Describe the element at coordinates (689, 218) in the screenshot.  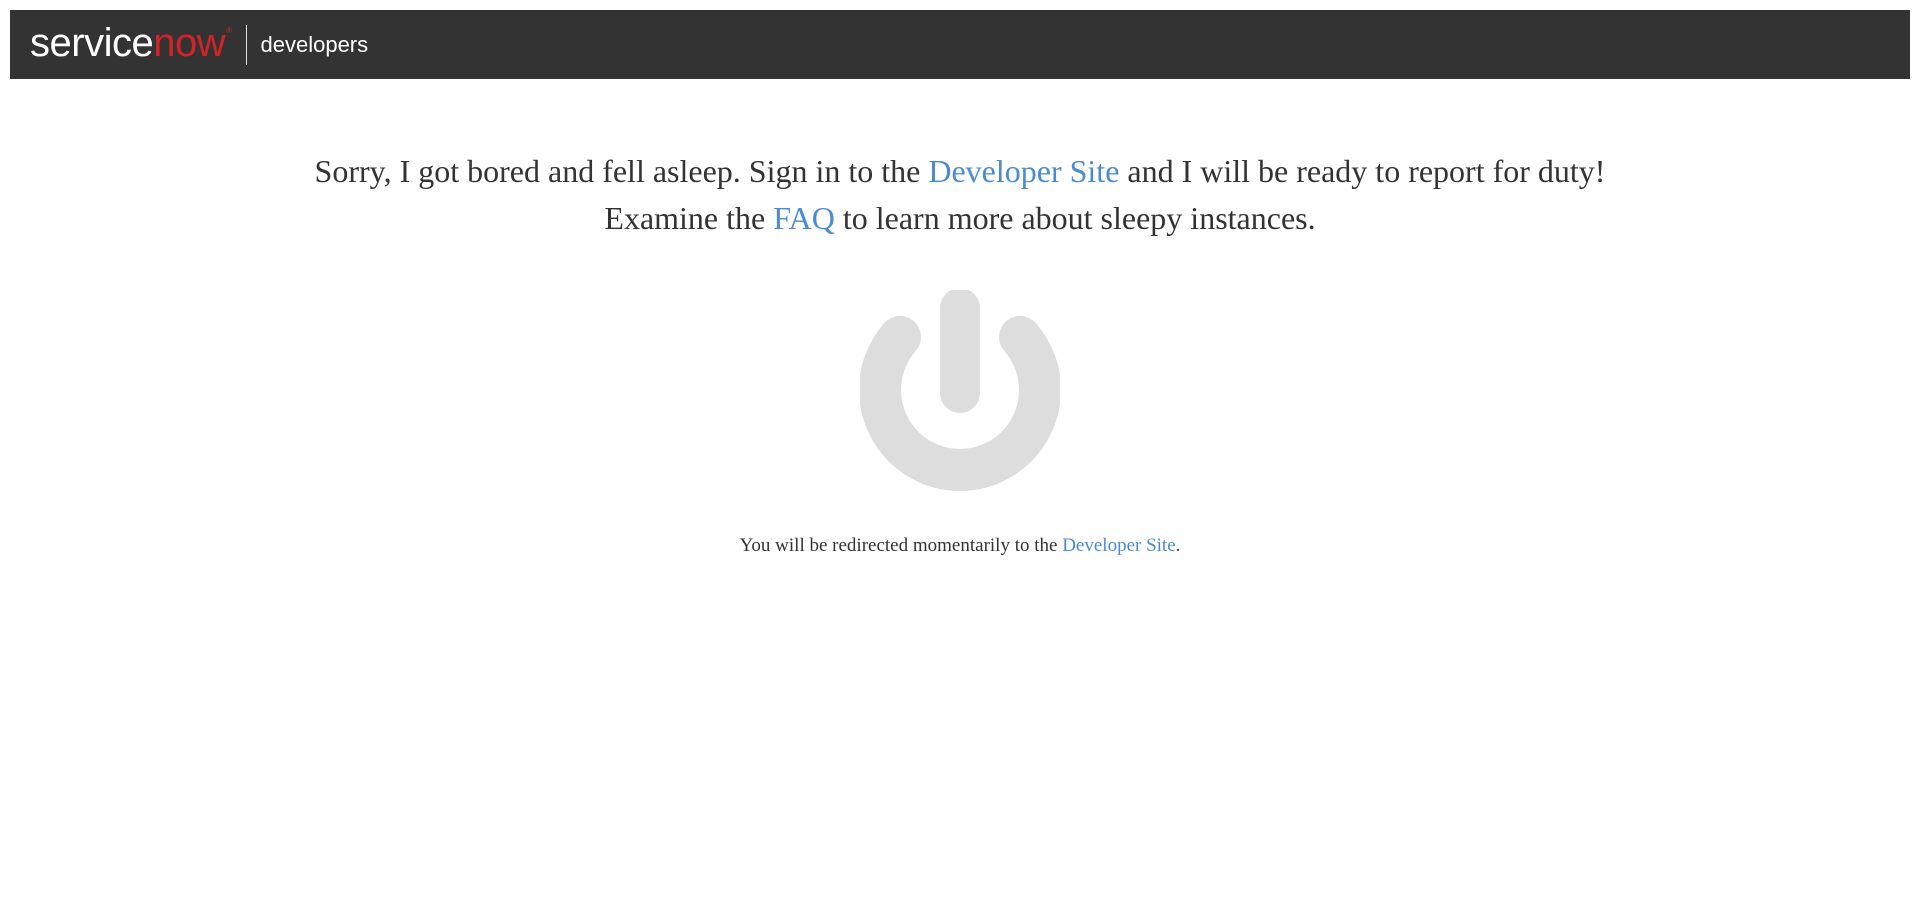
I see `sleep-message-line-2-text: Examine the` at that location.